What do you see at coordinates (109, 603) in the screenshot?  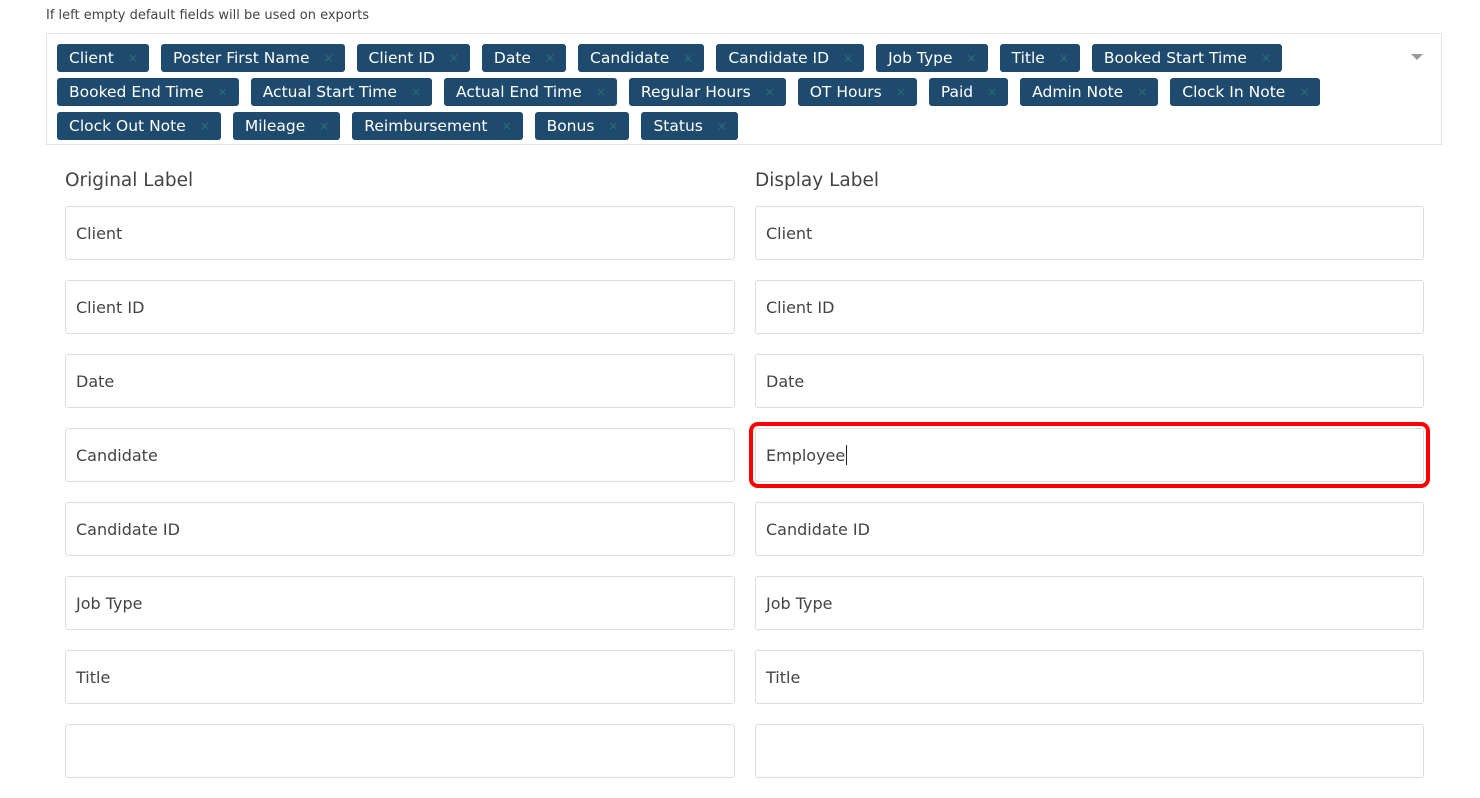 I see `original-label-value: Job Type` at bounding box center [109, 603].